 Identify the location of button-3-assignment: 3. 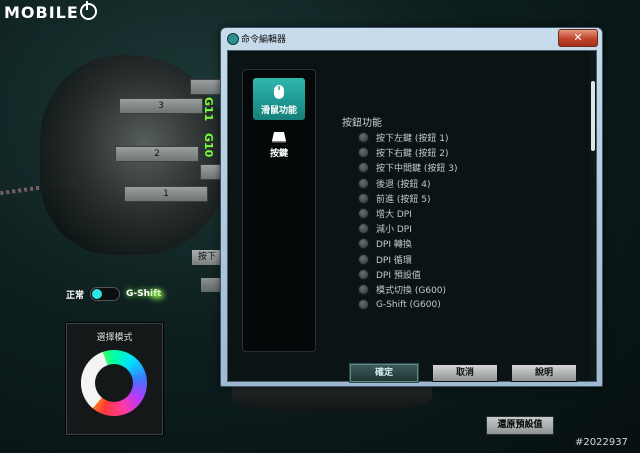
(161, 106).